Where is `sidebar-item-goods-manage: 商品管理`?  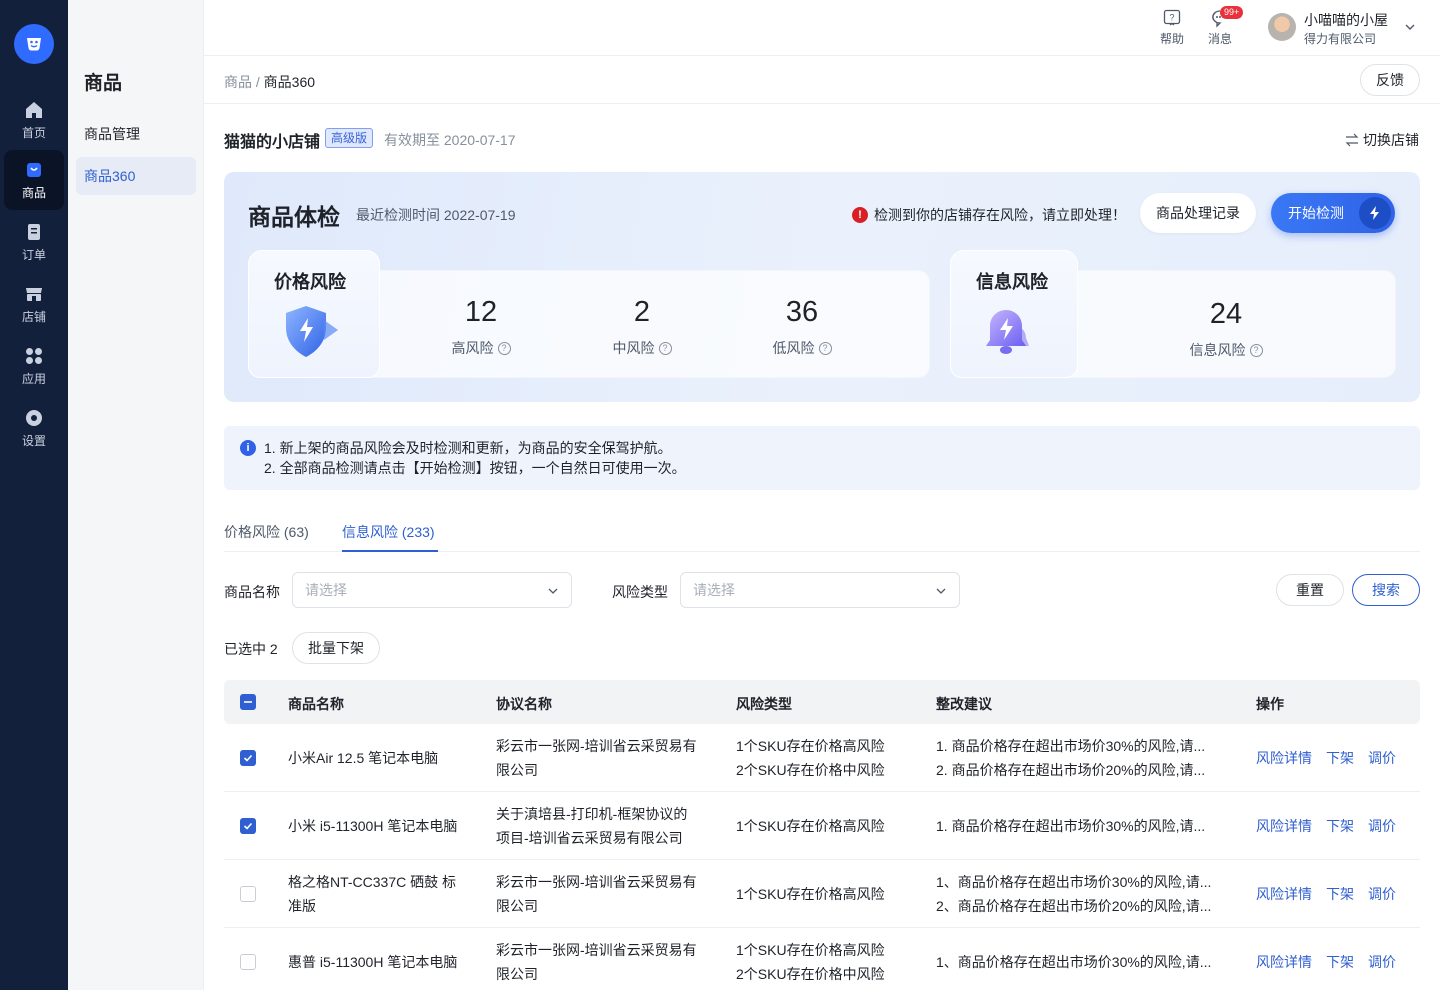
sidebar-item-goods-manage: 商品管理 is located at coordinates (136, 134).